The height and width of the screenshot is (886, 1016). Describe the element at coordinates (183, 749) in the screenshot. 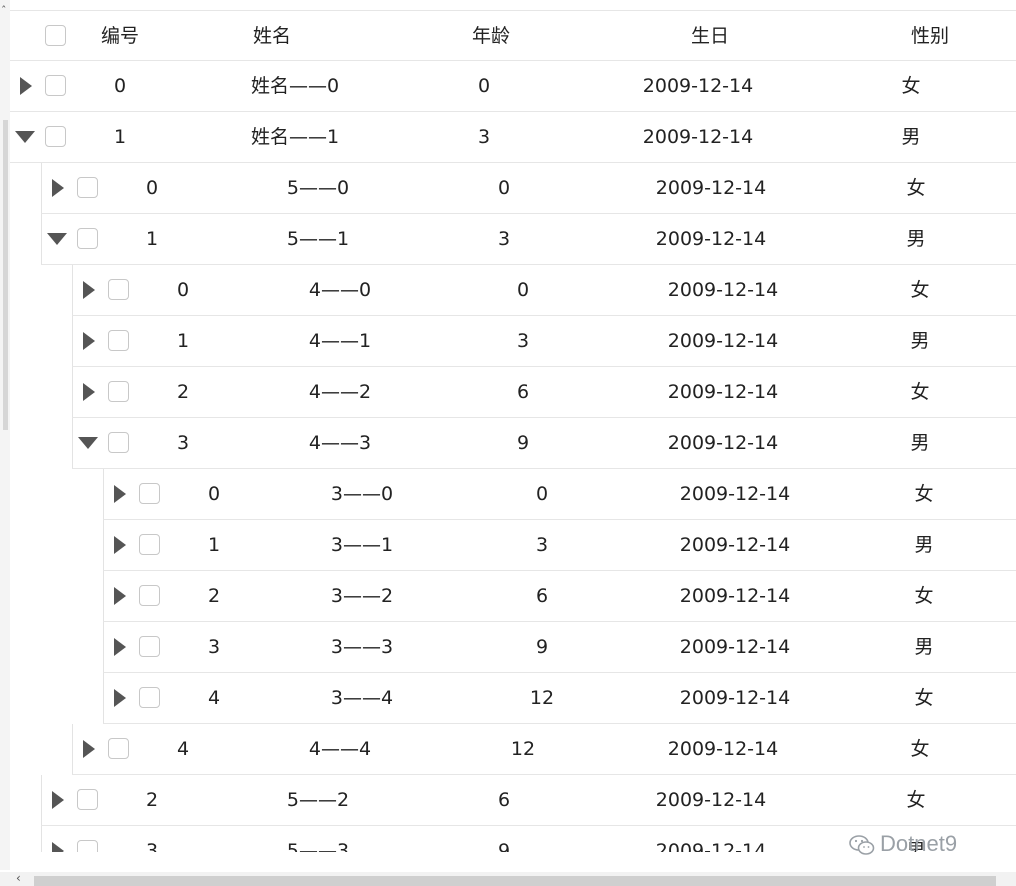

I see `cell-id: 4` at that location.